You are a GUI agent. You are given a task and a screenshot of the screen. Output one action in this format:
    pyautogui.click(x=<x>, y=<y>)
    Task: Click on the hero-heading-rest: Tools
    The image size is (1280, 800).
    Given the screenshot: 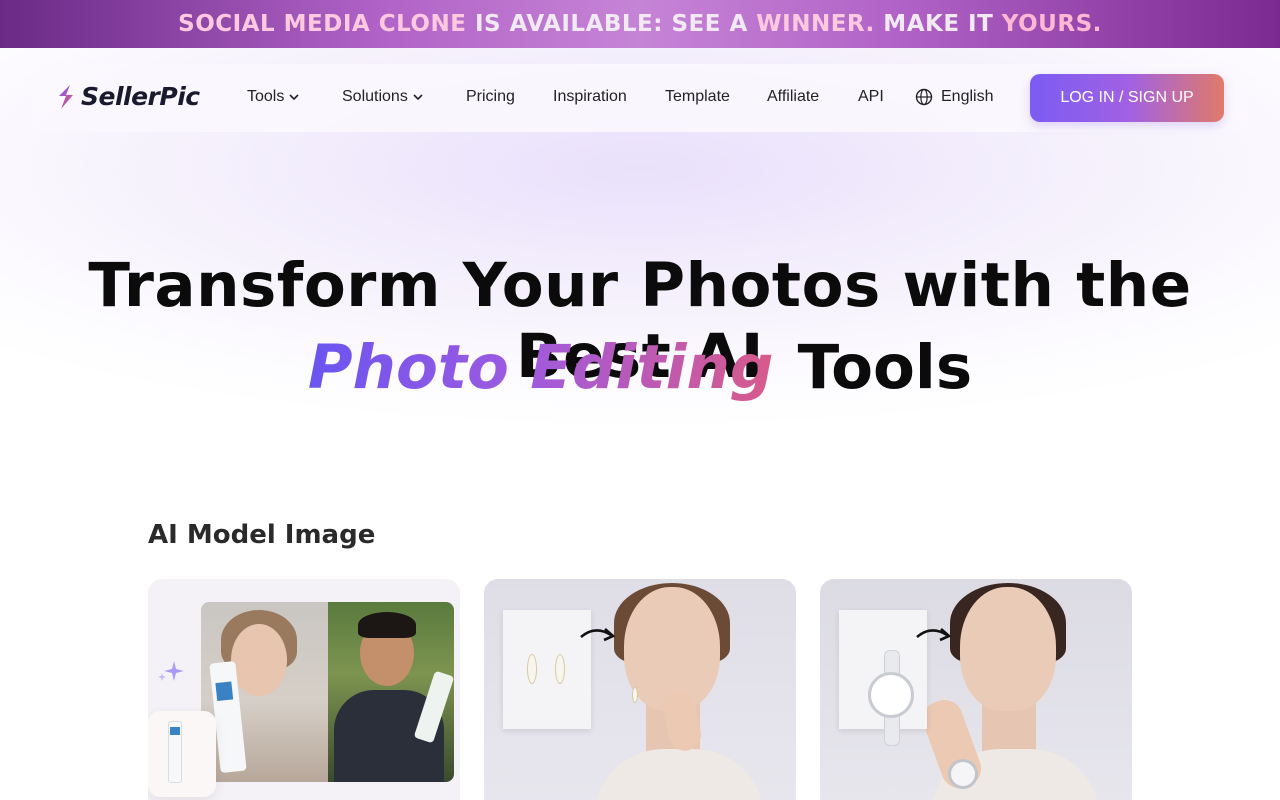 What is the action you would take?
    pyautogui.click(x=885, y=367)
    